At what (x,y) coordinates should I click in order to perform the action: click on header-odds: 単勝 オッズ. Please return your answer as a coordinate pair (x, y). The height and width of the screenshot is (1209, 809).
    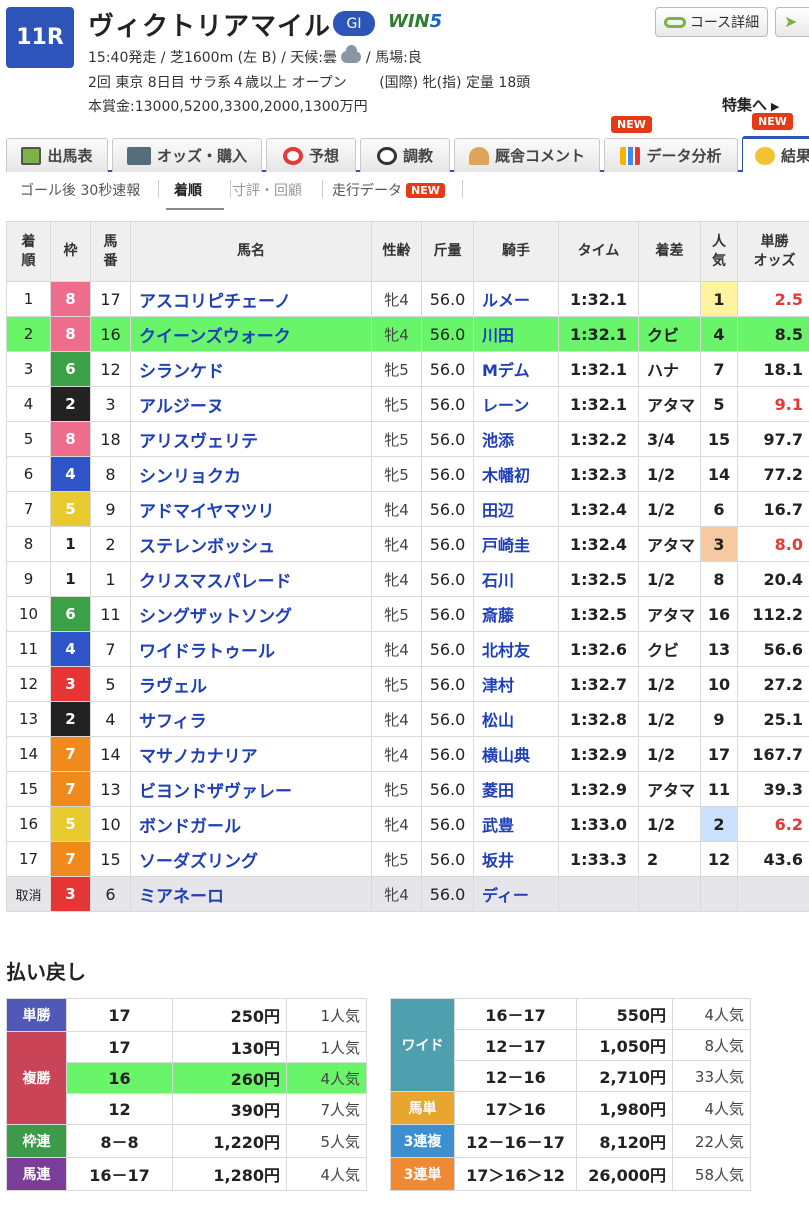
    Looking at the image, I should click on (773, 251).